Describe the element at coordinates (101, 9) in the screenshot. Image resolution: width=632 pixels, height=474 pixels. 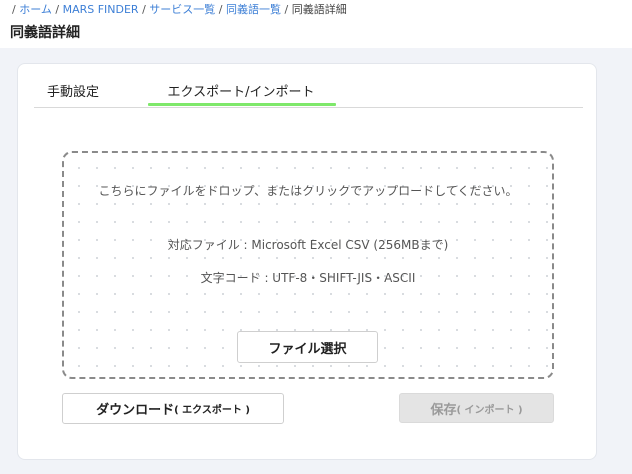
I see `breadcrumb-mars-finder: MARS FINDER` at that location.